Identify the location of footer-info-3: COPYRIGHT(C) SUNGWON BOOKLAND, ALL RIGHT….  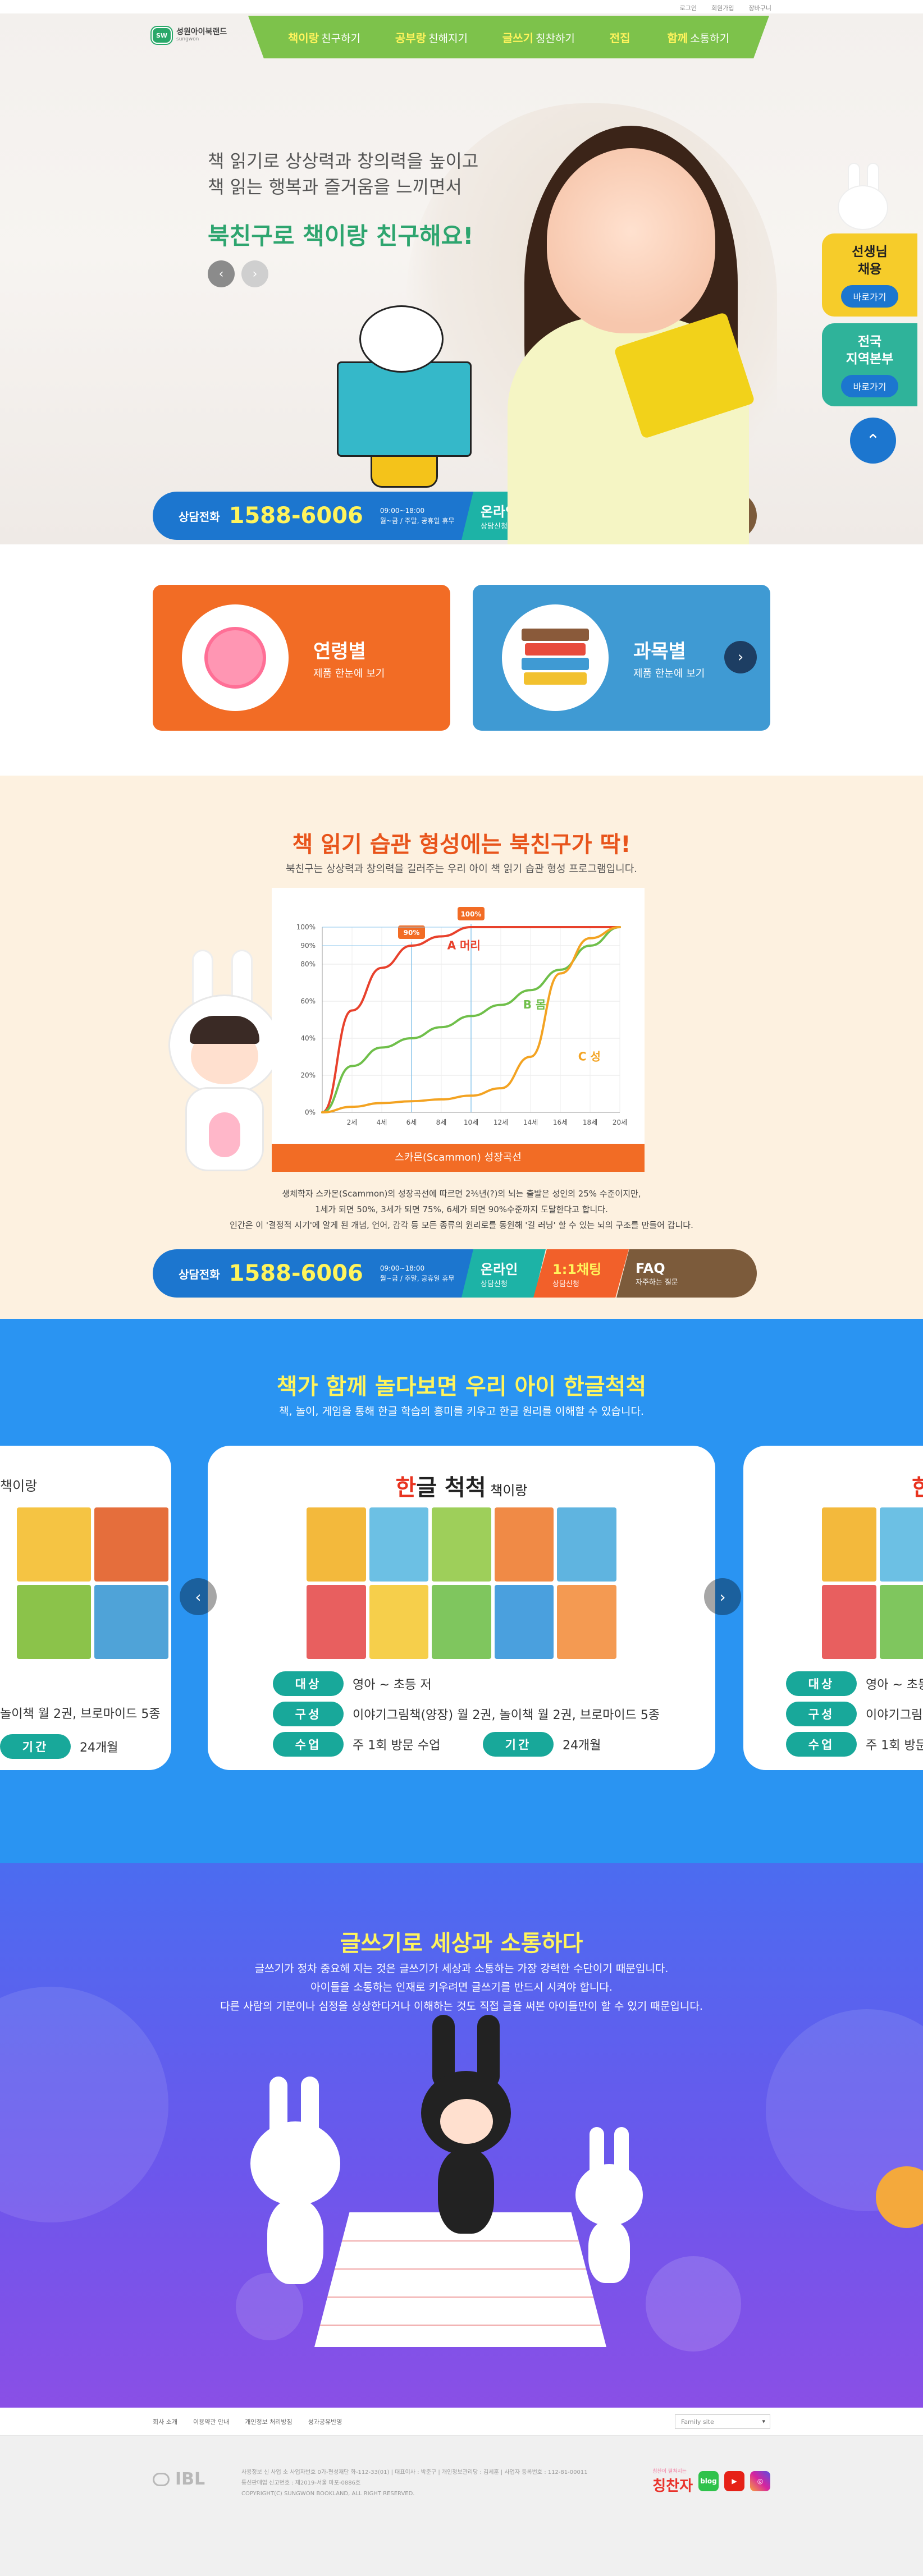
(328, 2494).